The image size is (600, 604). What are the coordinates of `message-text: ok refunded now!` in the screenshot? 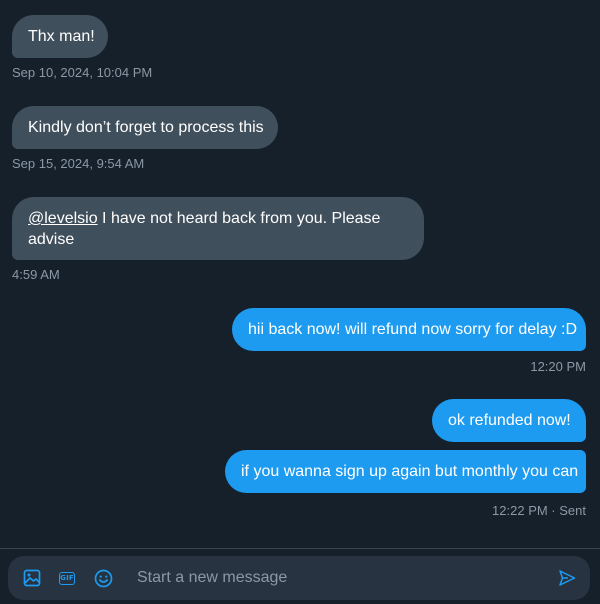 It's located at (509, 420).